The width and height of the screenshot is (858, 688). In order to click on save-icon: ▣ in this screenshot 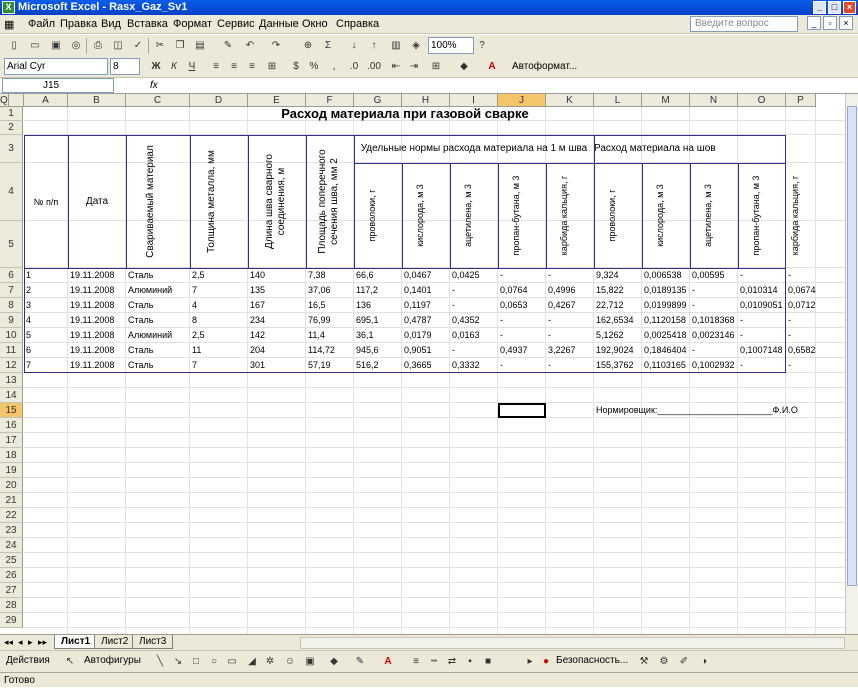, I will do `click(56, 46)`.